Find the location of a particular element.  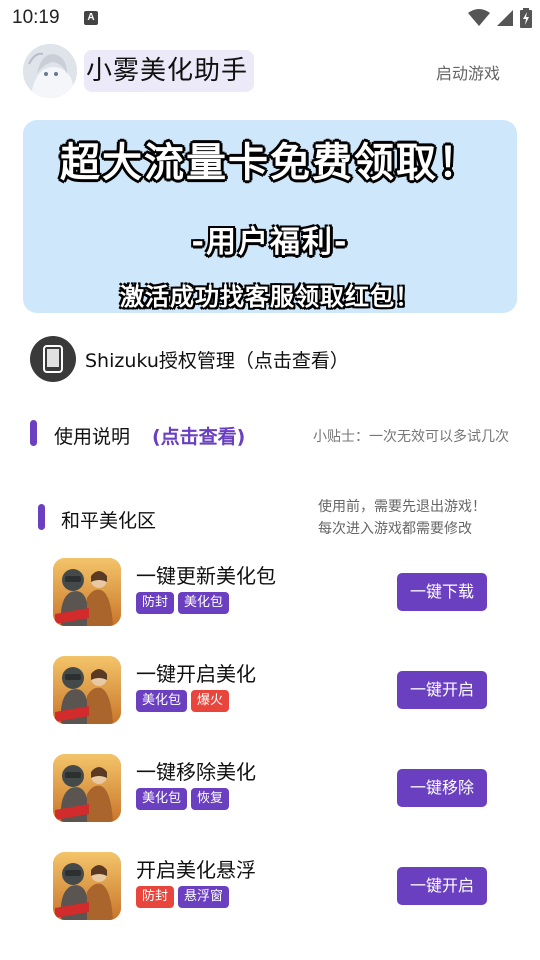

area-note-line: 每次进入游戏都需要修改 is located at coordinates (395, 529).